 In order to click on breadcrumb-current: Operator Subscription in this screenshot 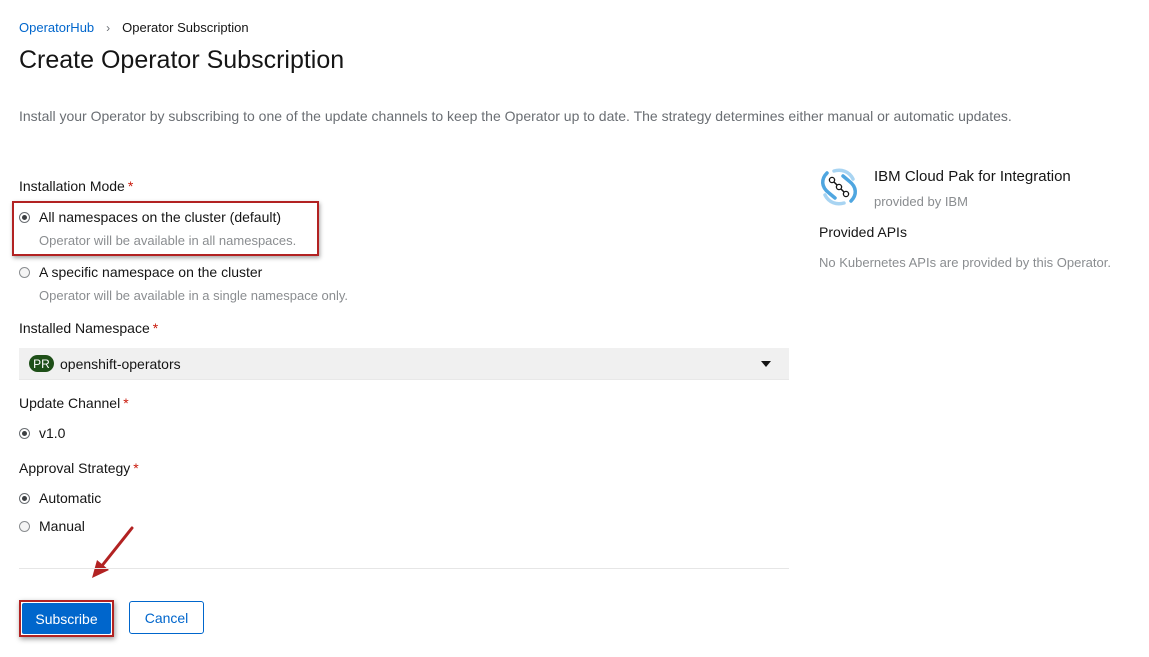, I will do `click(185, 27)`.